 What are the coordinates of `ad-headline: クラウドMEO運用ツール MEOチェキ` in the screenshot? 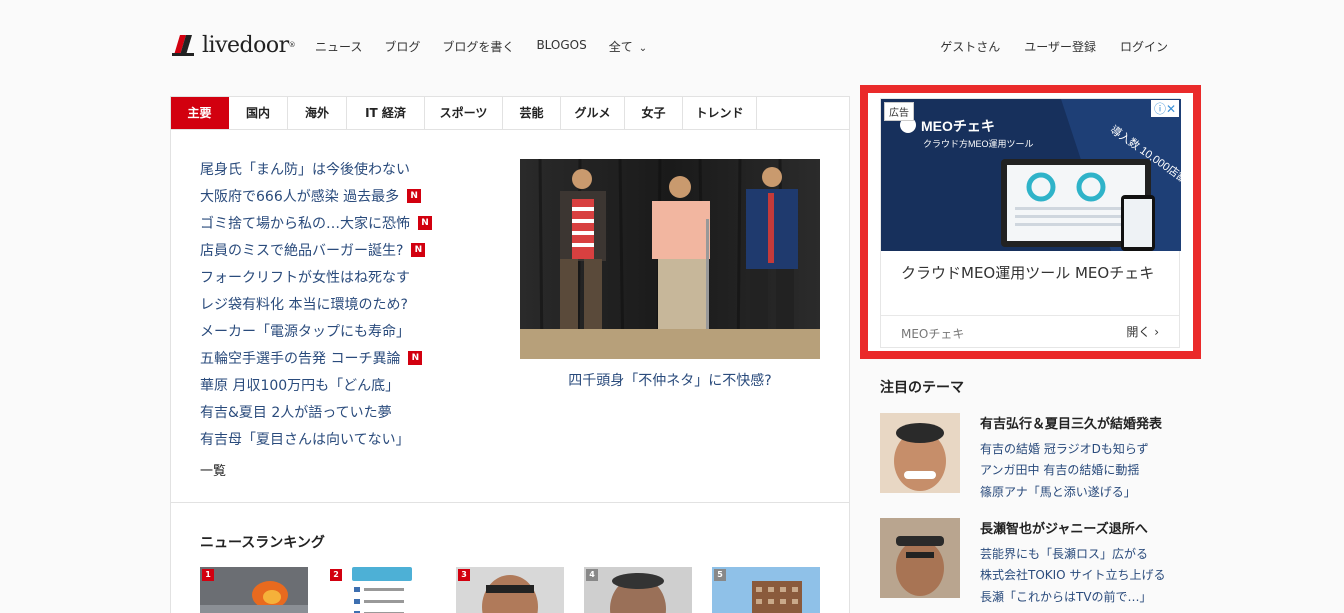 It's located at (1036, 273).